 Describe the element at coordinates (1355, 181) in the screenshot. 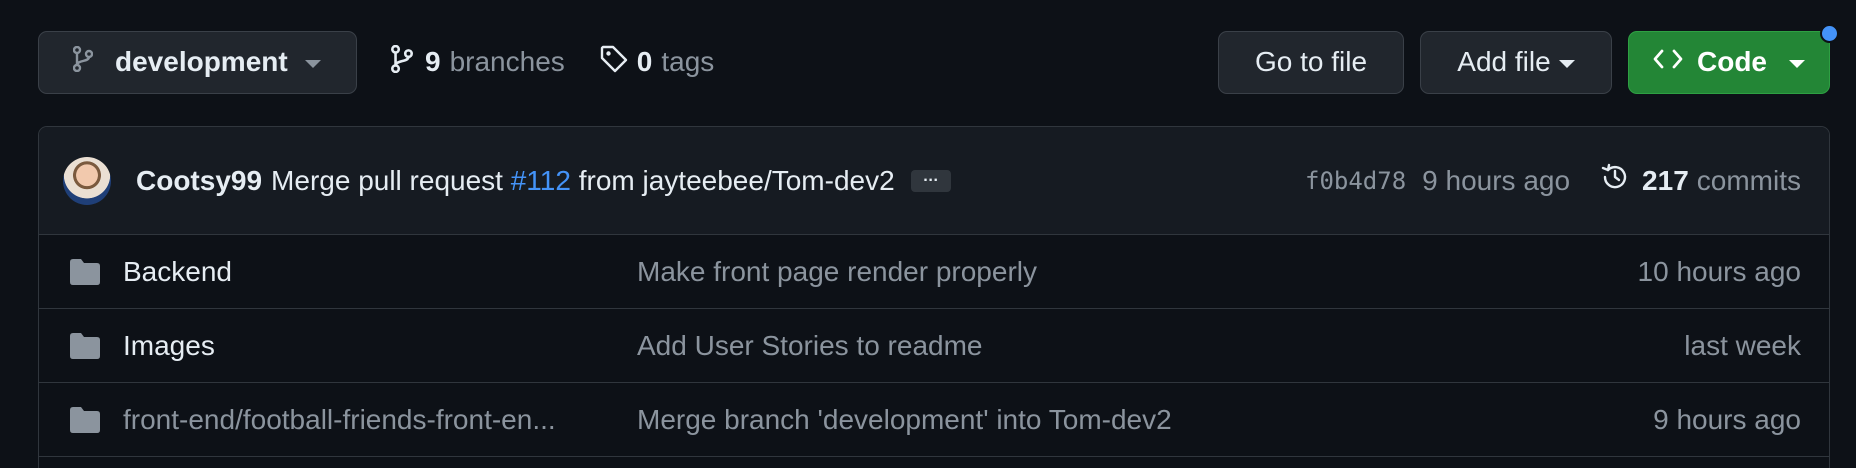

I see `commit-sha-link: f0b4d78` at that location.